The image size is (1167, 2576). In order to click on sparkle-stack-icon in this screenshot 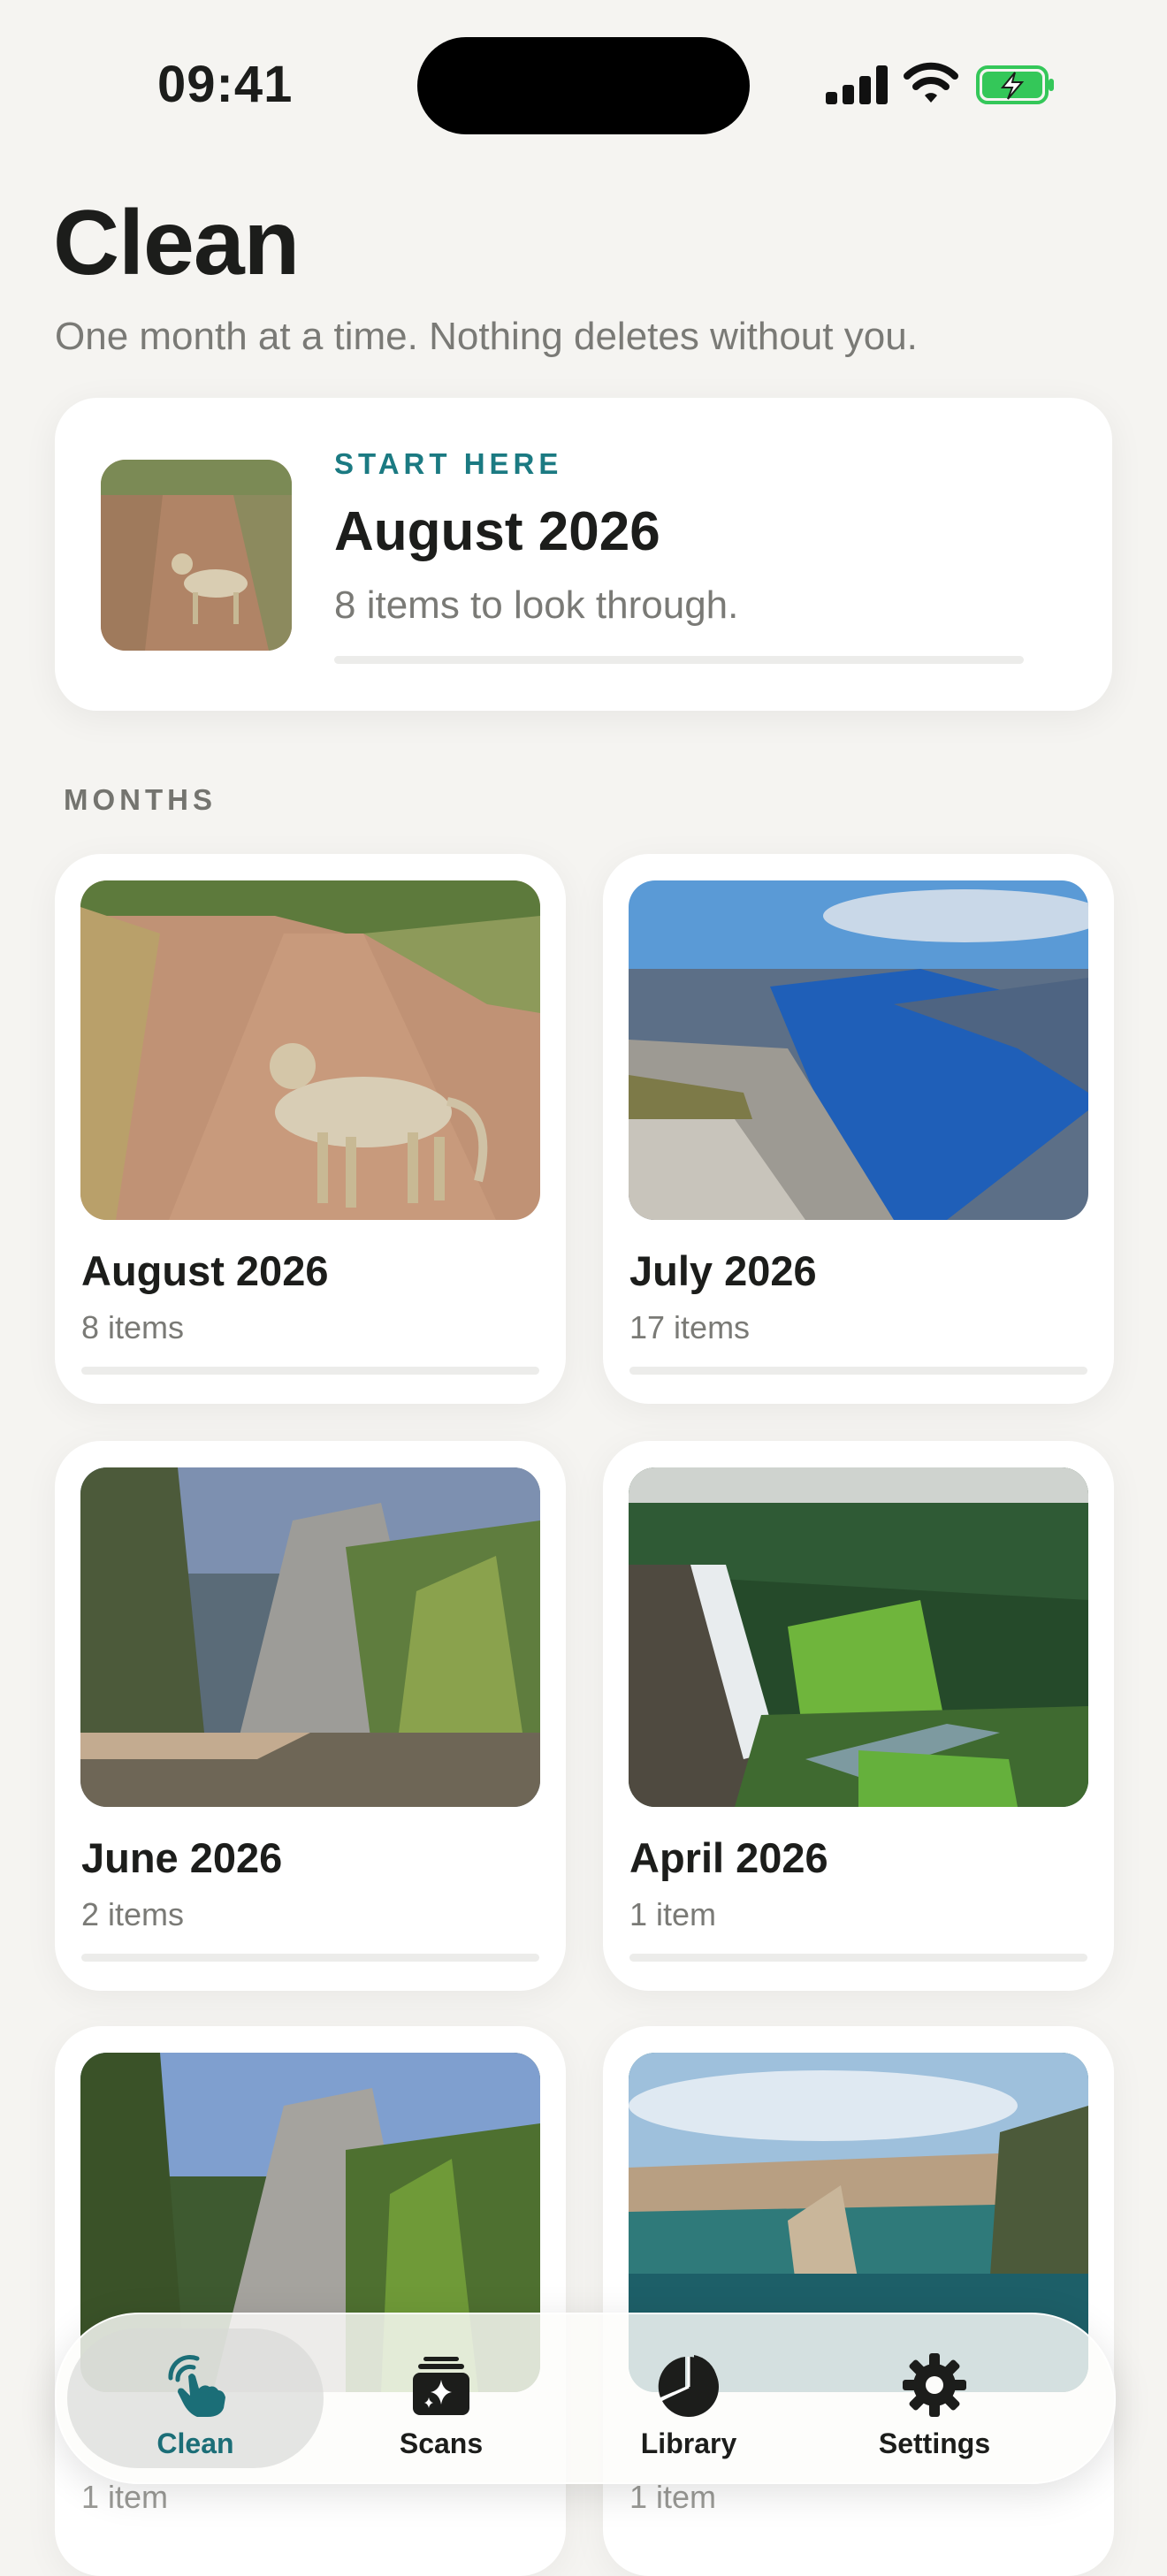, I will do `click(441, 2386)`.